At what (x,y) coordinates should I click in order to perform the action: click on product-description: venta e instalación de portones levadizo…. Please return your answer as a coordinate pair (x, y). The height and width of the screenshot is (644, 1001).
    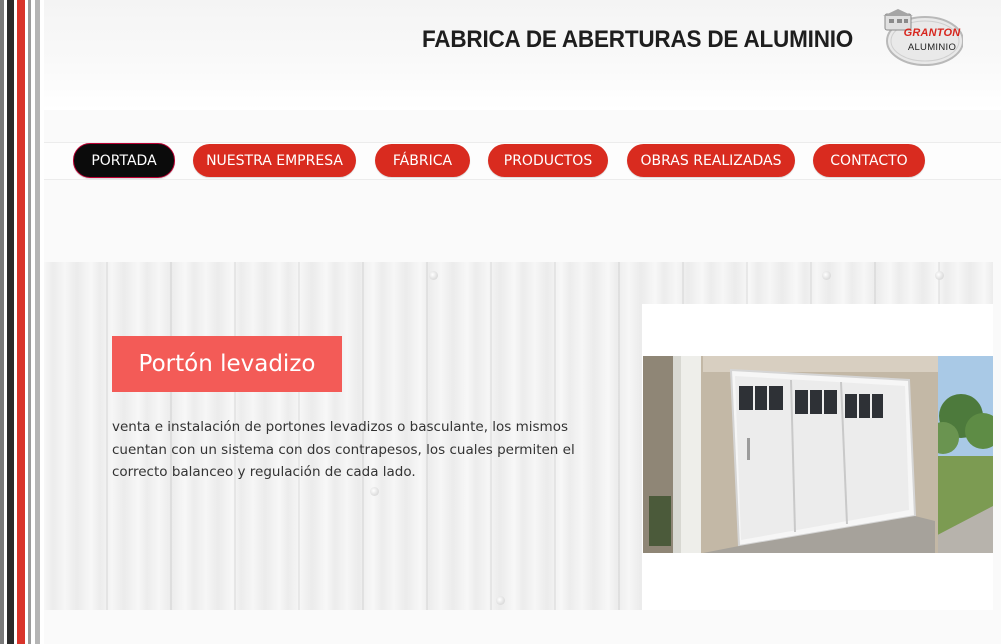
    Looking at the image, I should click on (343, 449).